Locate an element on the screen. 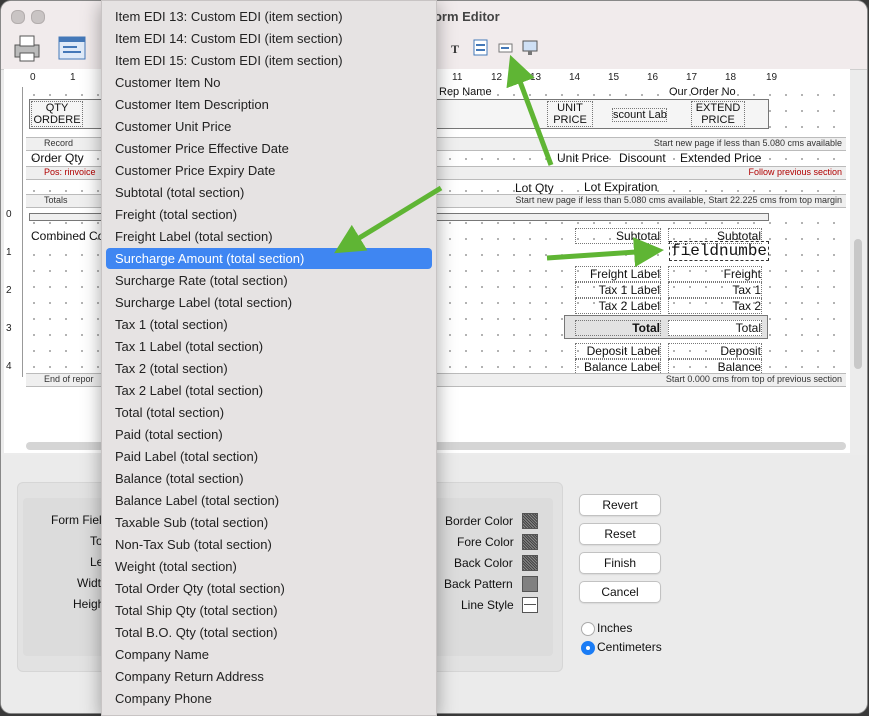 This screenshot has width=869, height=716. extended-price-field: Extended Price is located at coordinates (720, 158).